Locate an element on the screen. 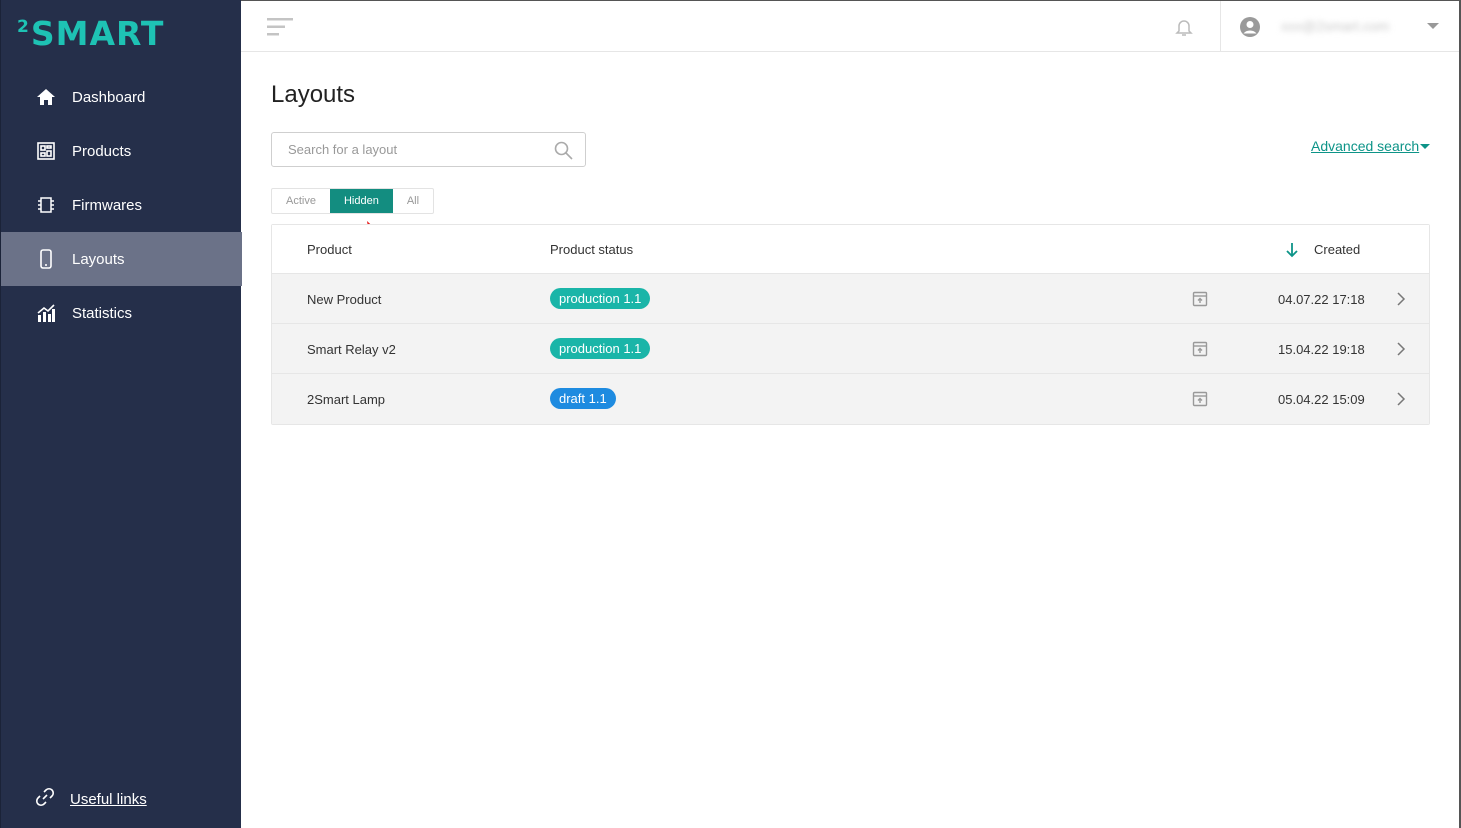  status-badge: draft 1.1 is located at coordinates (583, 398).